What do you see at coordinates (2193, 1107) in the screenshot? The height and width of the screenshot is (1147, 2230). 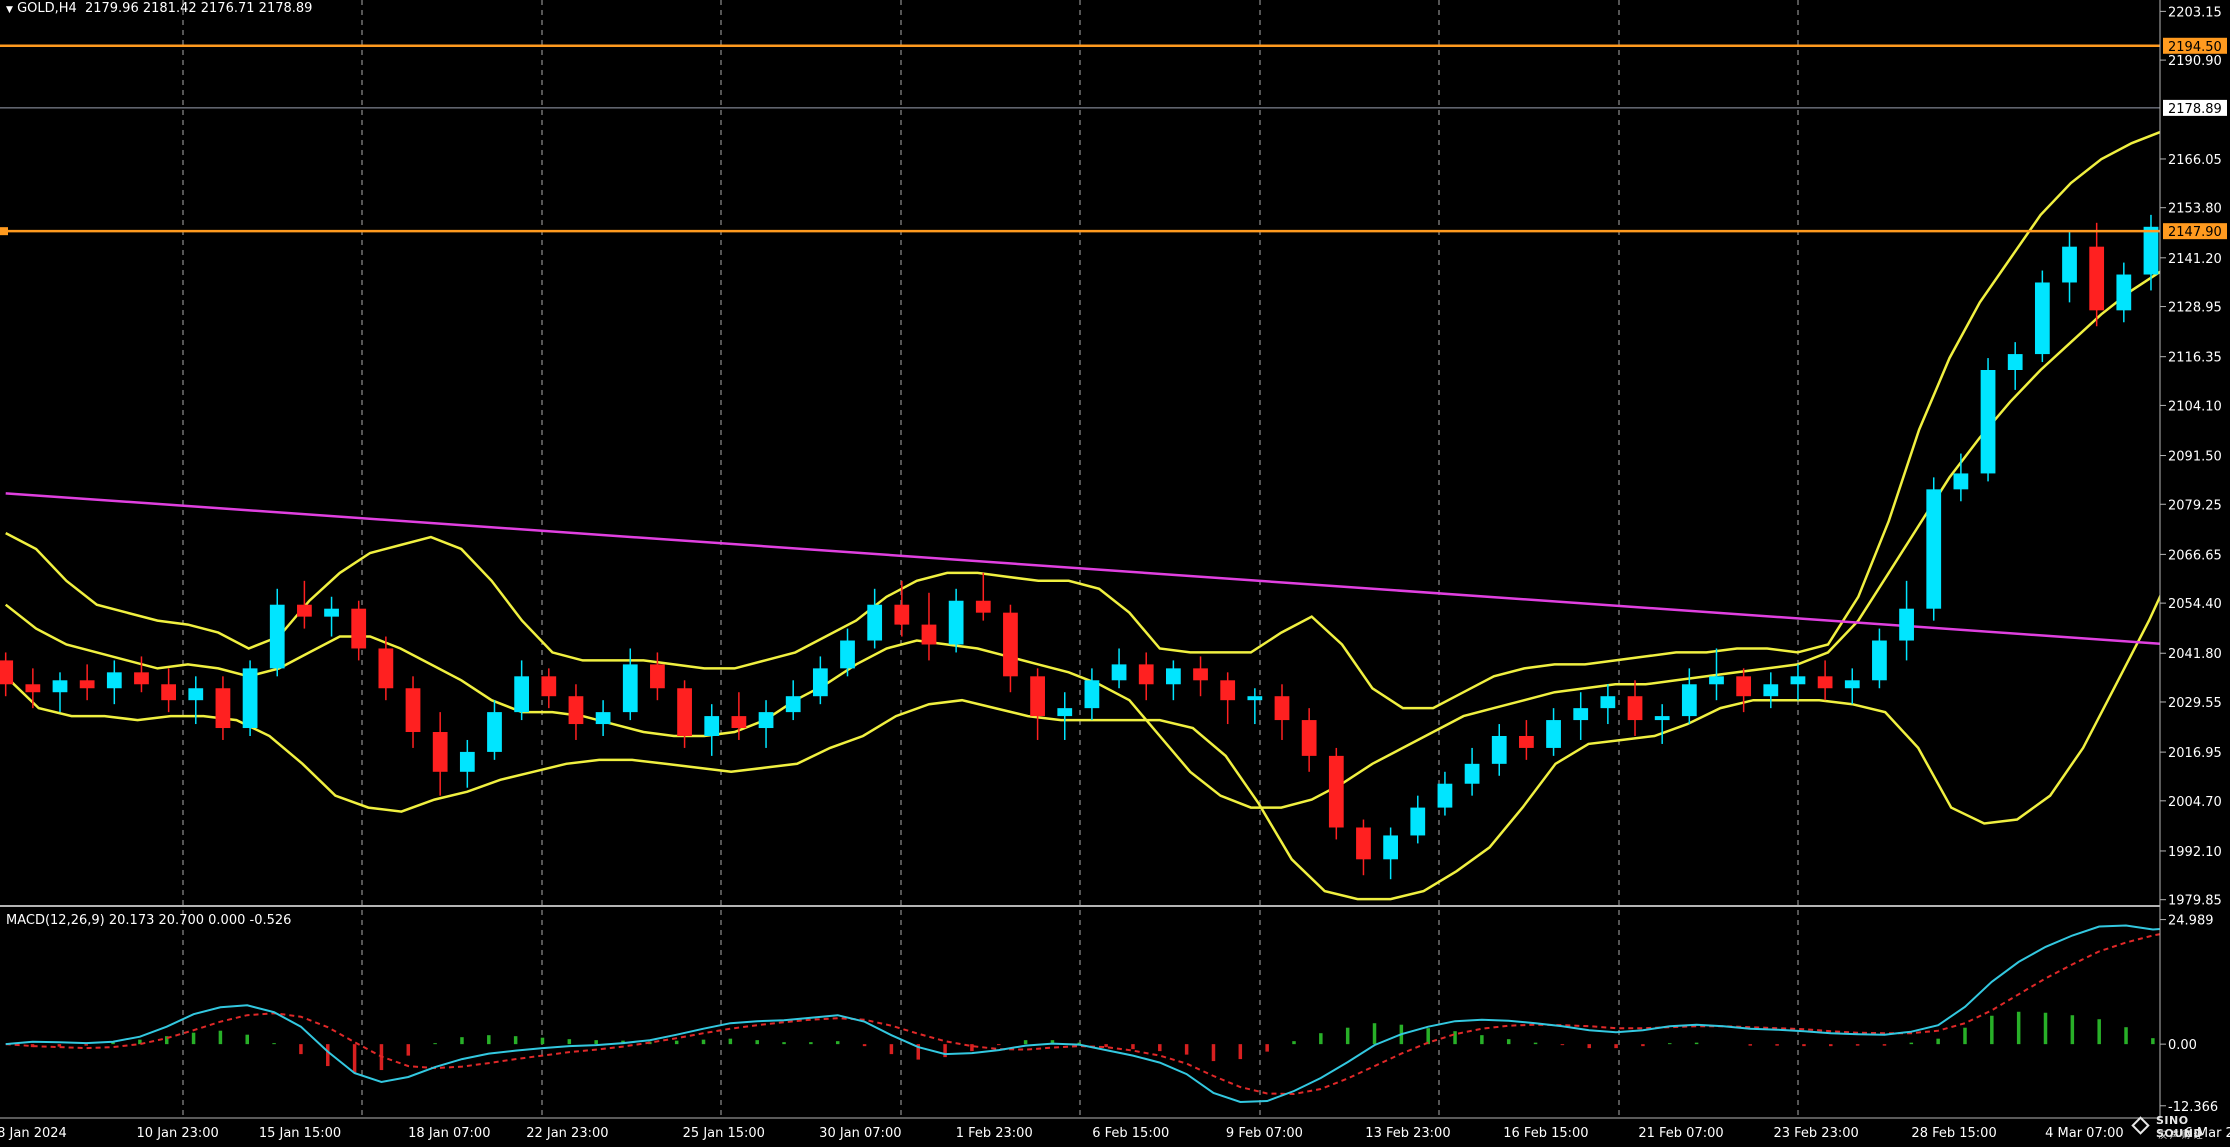 I see `macd-tick-label: -12.366` at bounding box center [2193, 1107].